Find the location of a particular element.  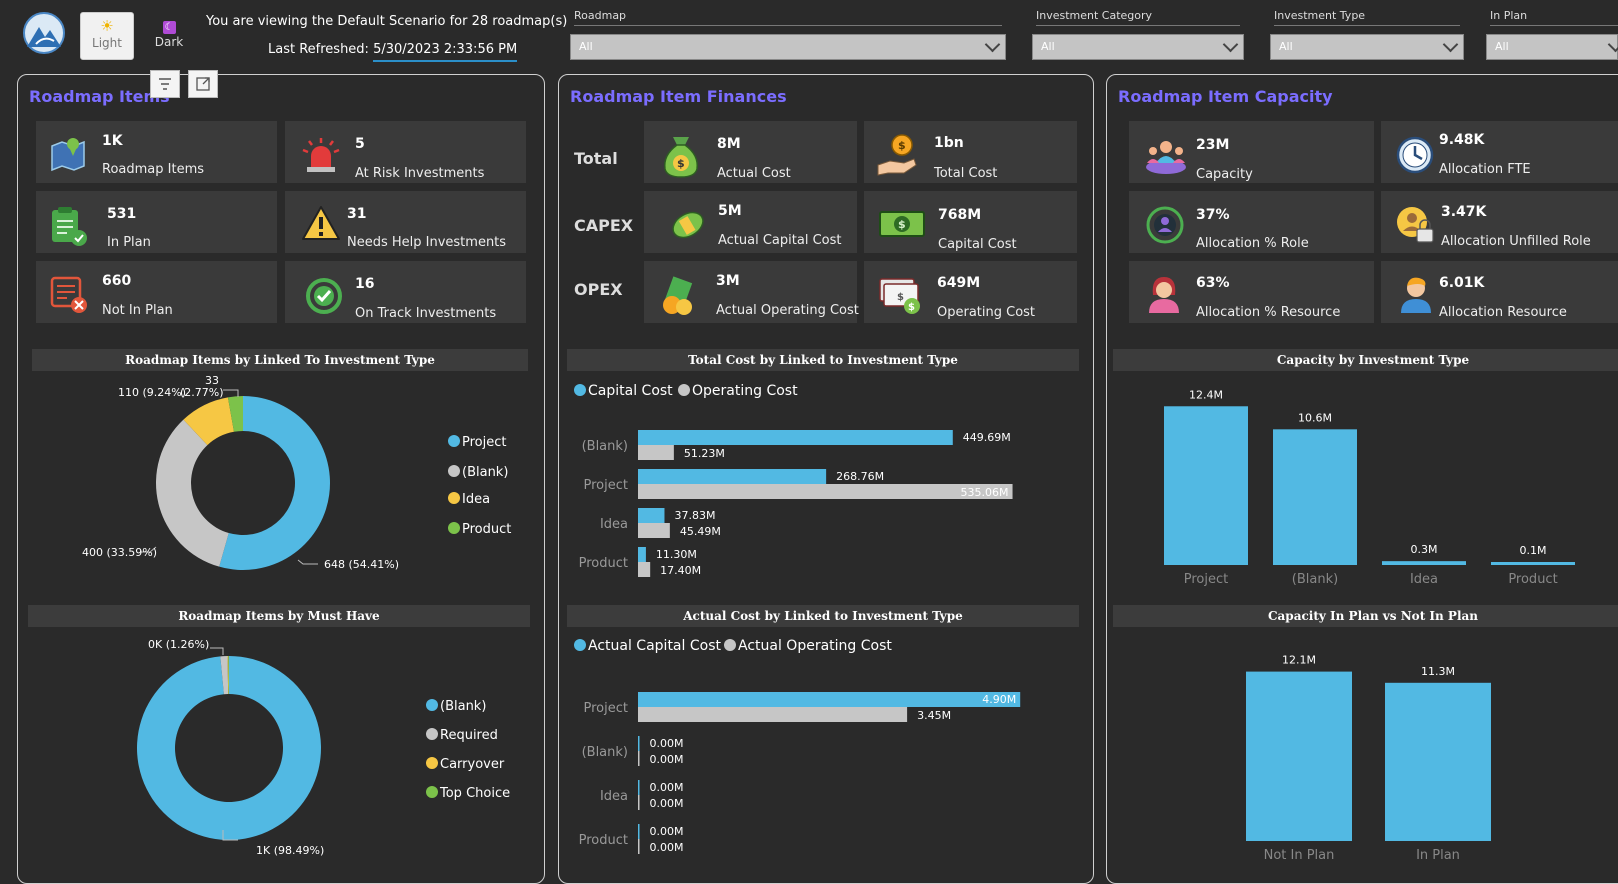

data-label: 12.1M is located at coordinates (1299, 660).